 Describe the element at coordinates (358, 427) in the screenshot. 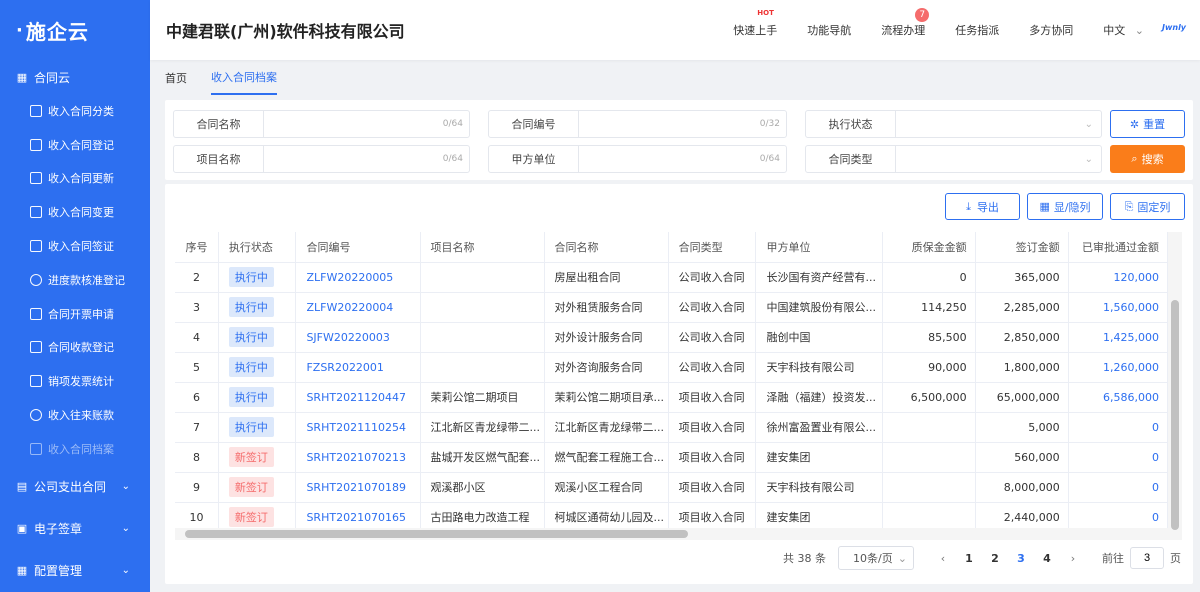

I see `cell-code: SRHT2021110254` at that location.